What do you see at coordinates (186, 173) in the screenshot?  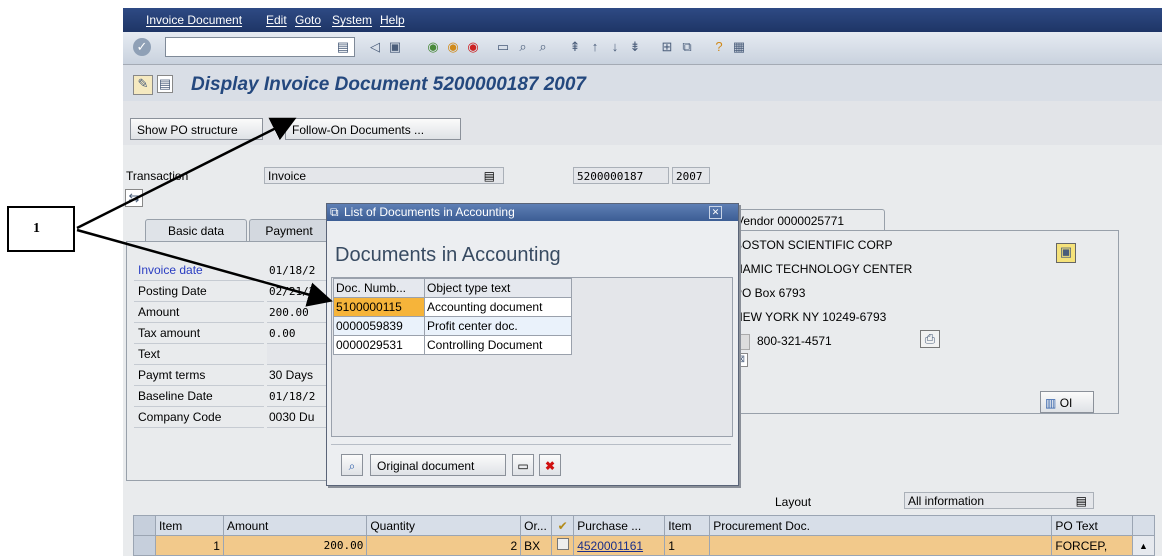 I see `arrow-to-follow-on-button` at bounding box center [186, 173].